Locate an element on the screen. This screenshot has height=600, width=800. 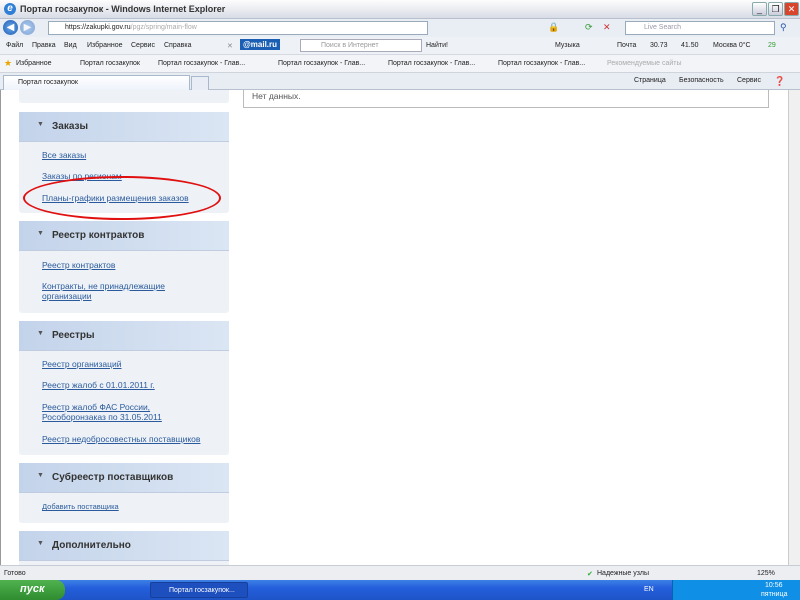
link-contract-registry: Реестр контрактов is located at coordinates (78, 265).